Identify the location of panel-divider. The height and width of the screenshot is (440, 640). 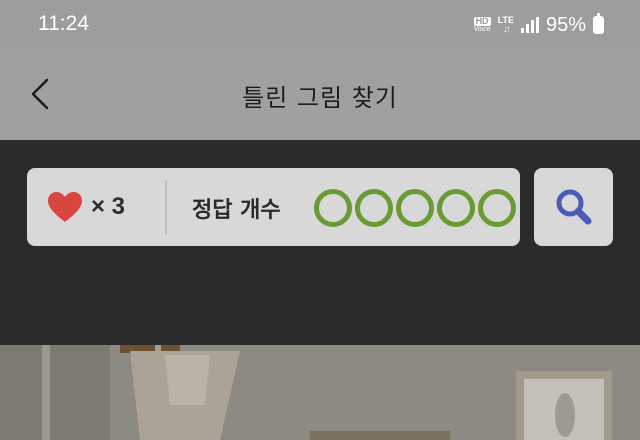
(166, 207).